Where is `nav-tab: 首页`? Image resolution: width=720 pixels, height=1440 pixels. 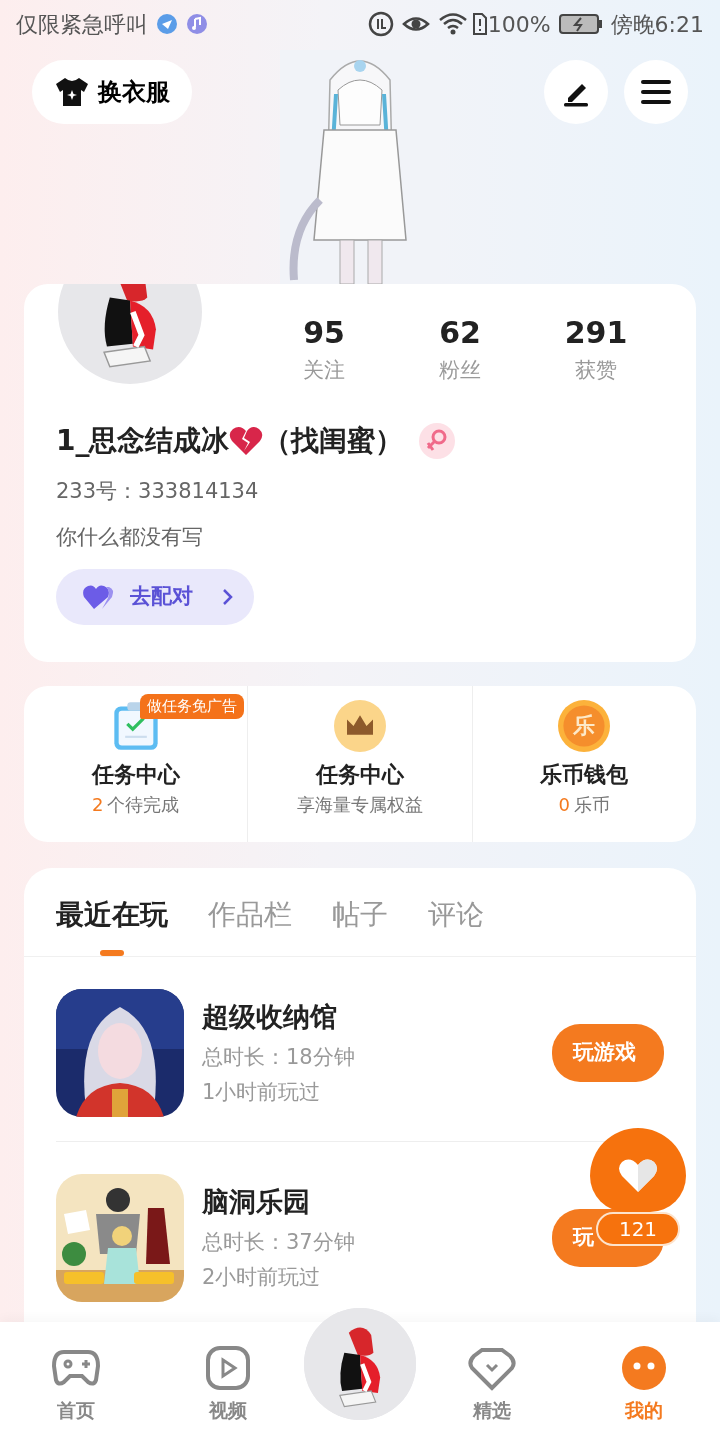
nav-tab: 首页 is located at coordinates (76, 1374).